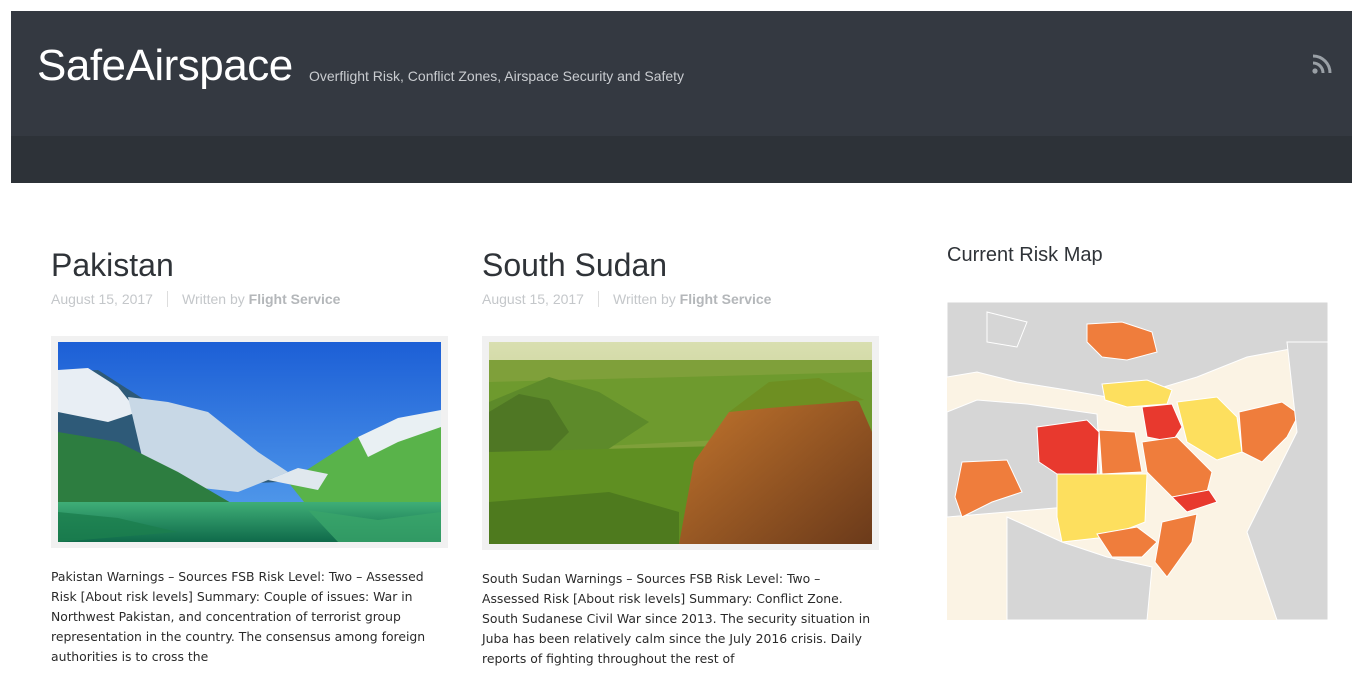 The height and width of the screenshot is (675, 1352). Describe the element at coordinates (1137, 255) in the screenshot. I see `risk-map-widget: Current Risk Map` at that location.